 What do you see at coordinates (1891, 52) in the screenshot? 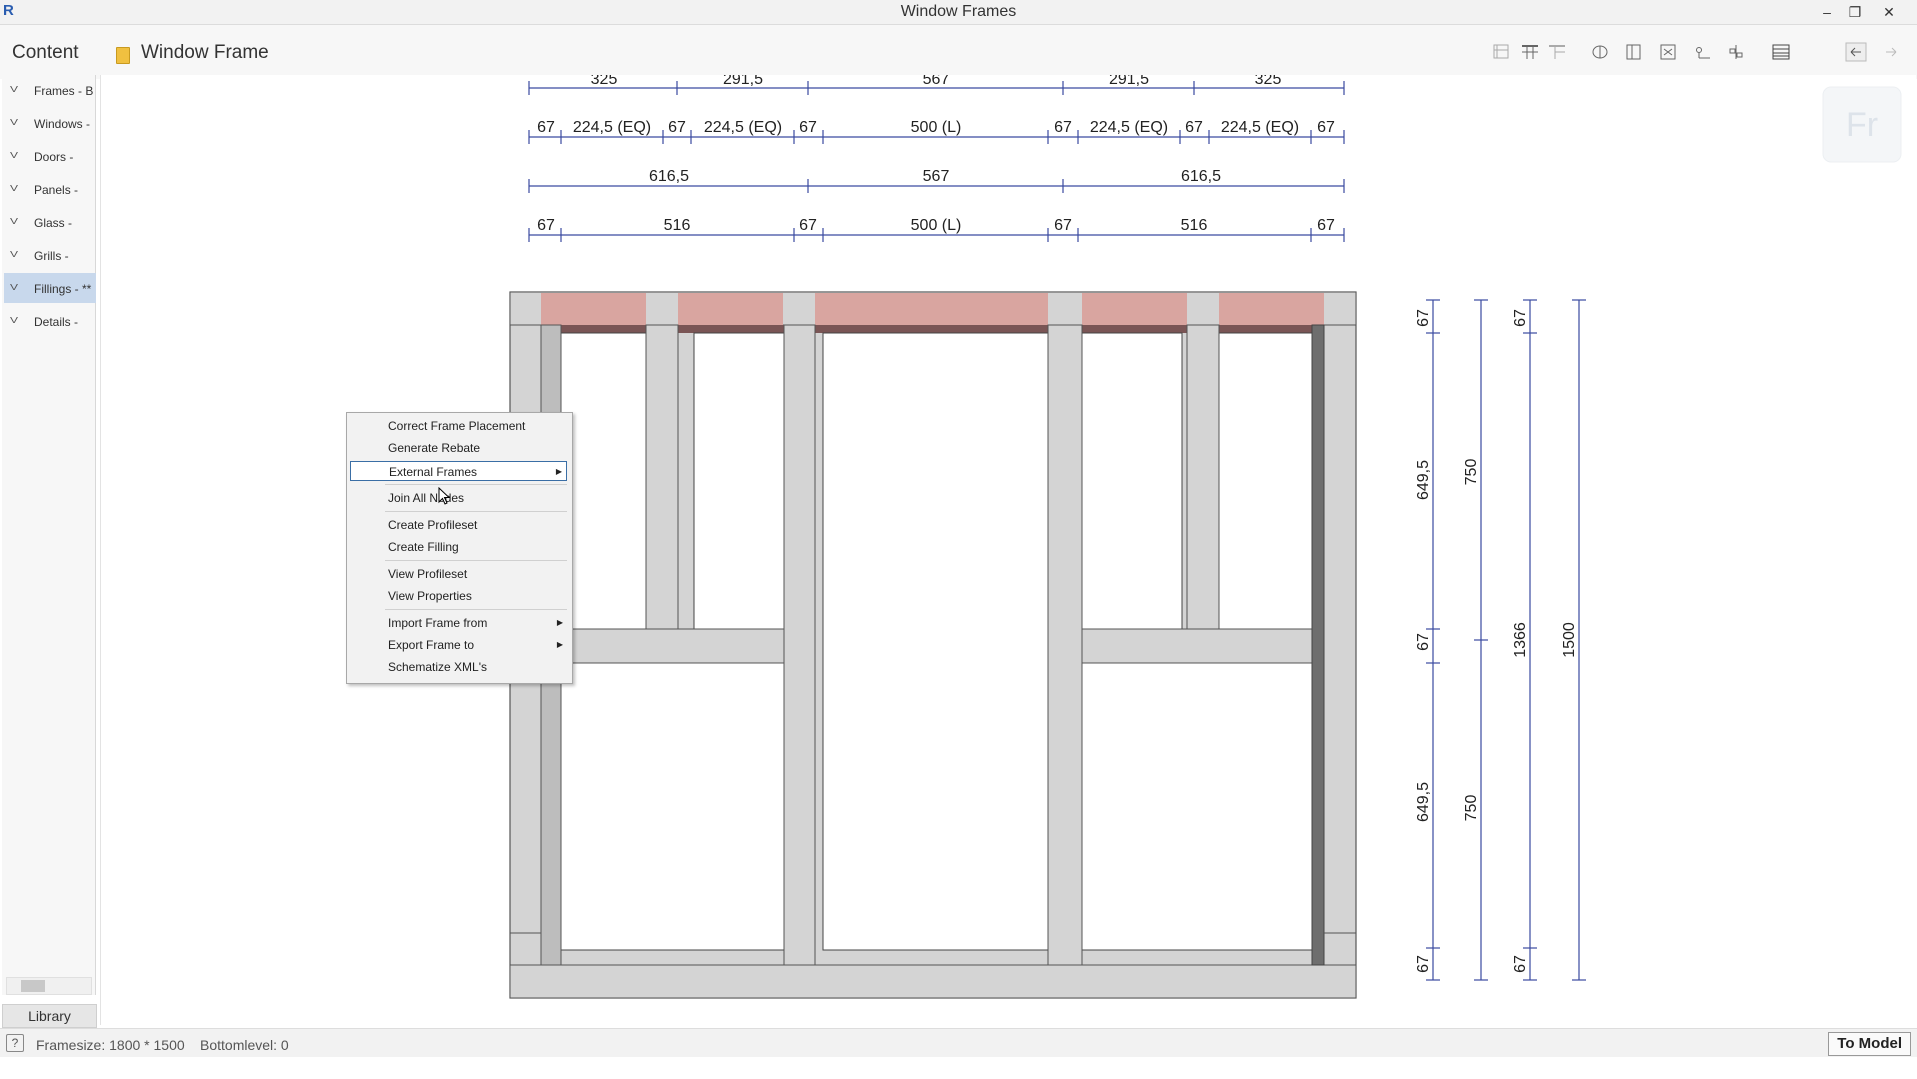
I see `redo-icon` at bounding box center [1891, 52].